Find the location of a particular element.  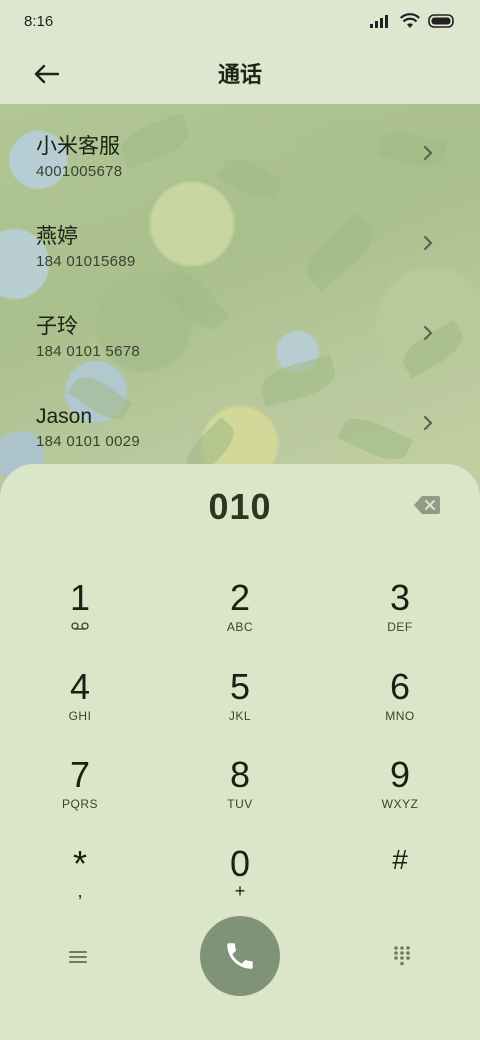

contact-number: 184 0101 5678 is located at coordinates (88, 351).